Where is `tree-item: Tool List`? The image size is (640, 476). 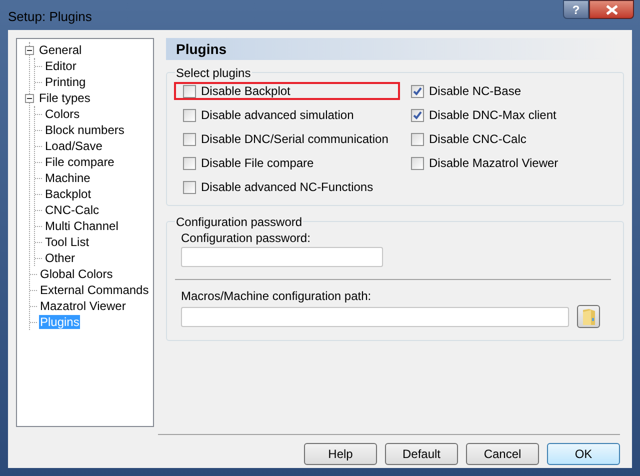 tree-item: Tool List is located at coordinates (67, 242).